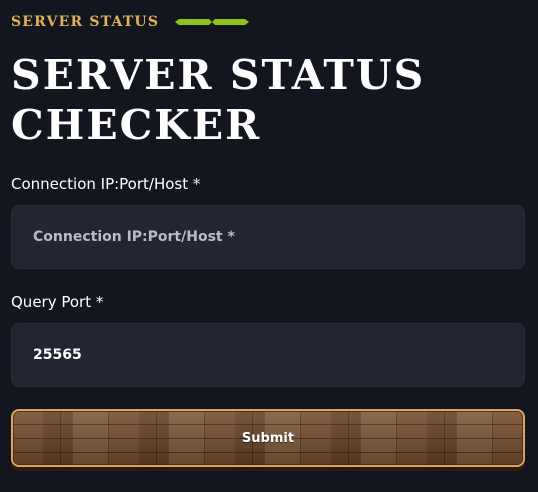 This screenshot has height=492, width=538. I want to click on query-port-field-label: Query Port *, so click(57, 302).